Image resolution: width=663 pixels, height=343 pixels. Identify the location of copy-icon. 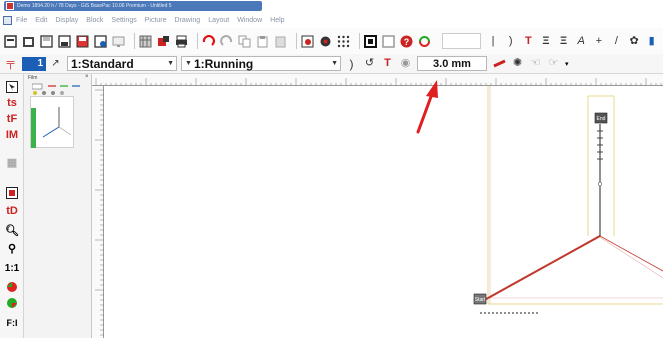
(244, 41).